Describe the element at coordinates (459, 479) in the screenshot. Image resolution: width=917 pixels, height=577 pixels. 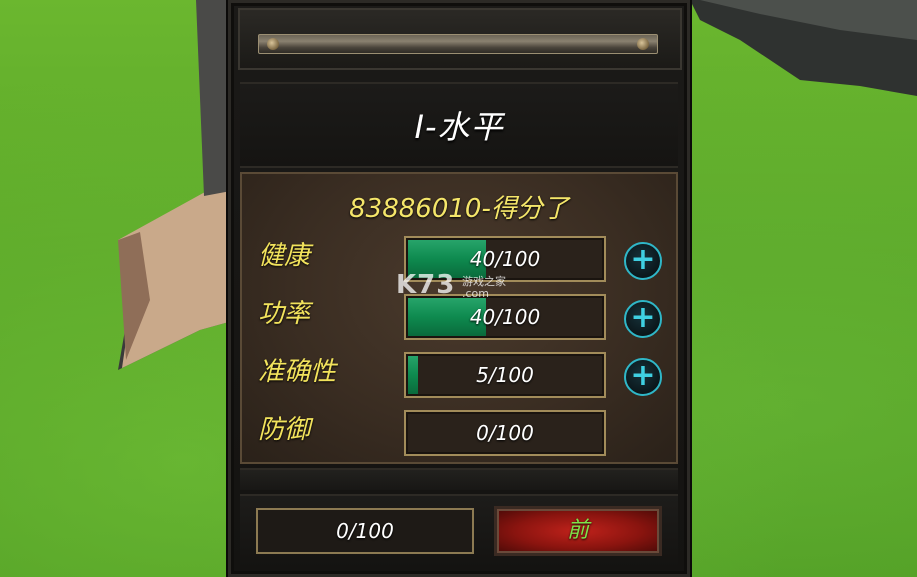
I see `divider-strip` at that location.